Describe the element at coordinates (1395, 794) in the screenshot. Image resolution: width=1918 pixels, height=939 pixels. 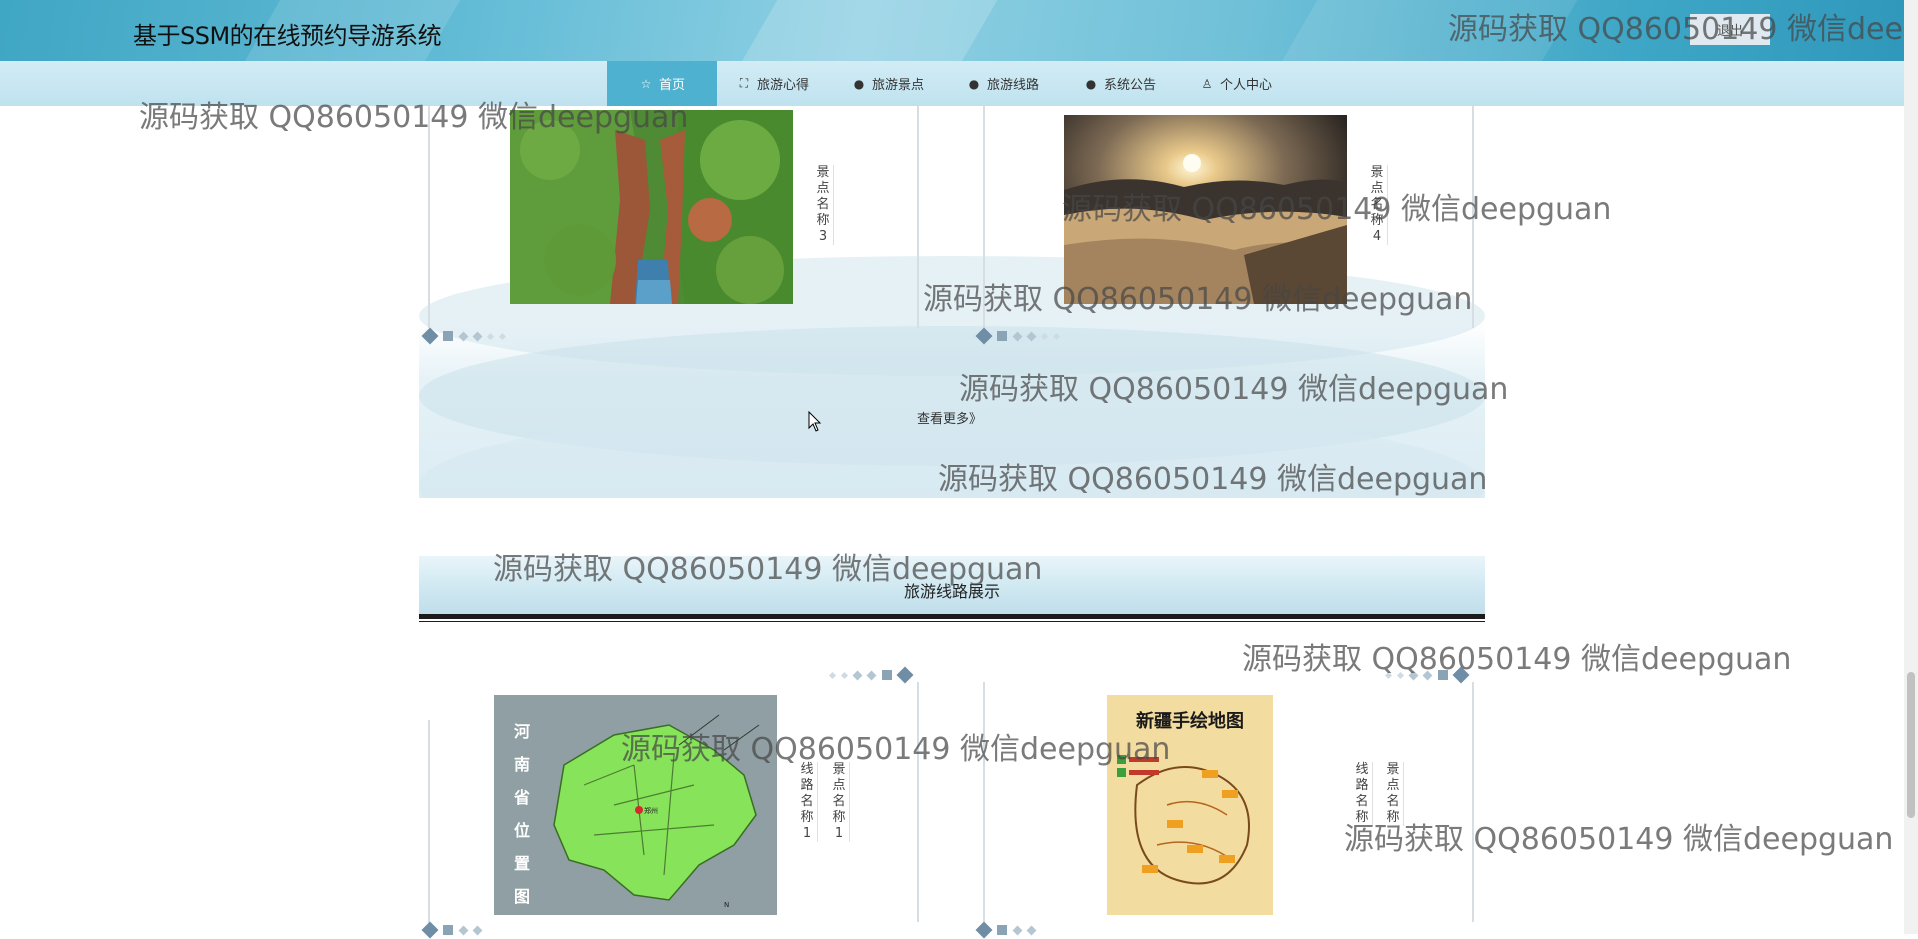
I see `route-spot-label-2: 景点名称` at that location.